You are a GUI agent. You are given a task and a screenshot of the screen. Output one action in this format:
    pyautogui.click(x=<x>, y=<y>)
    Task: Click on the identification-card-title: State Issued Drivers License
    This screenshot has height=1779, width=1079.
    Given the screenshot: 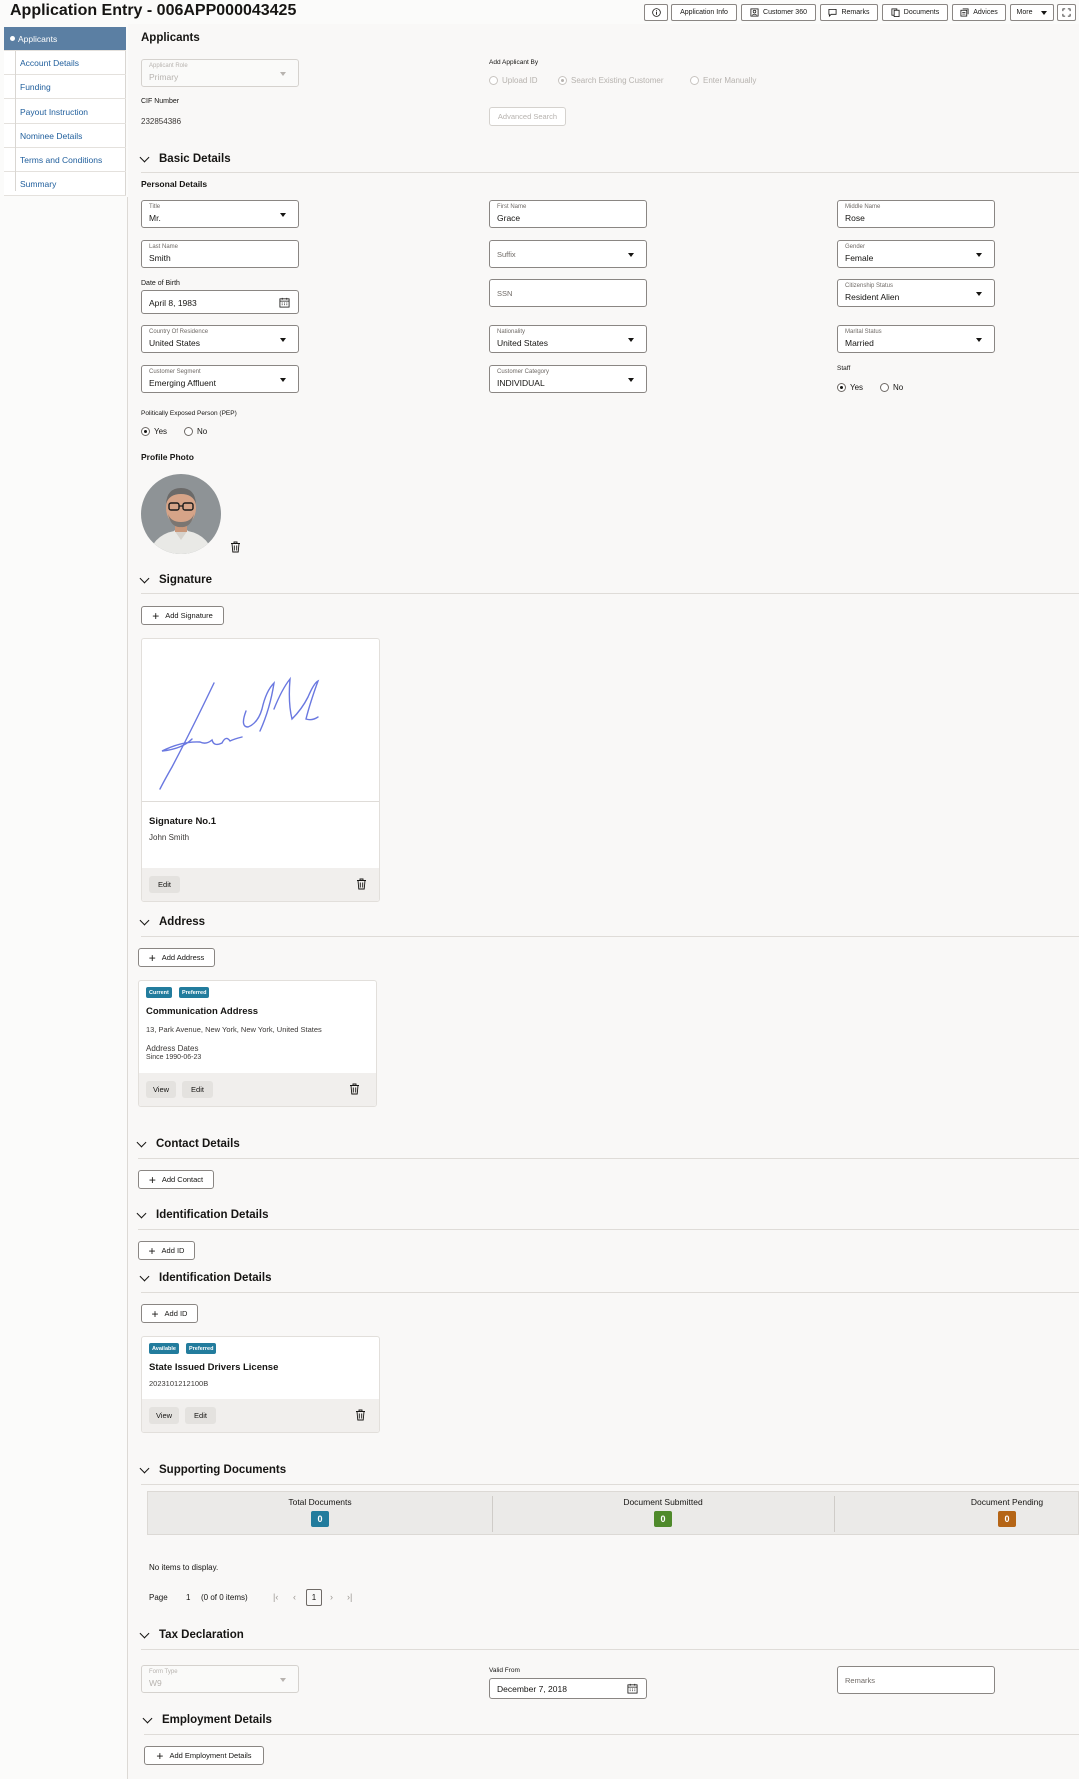 What is the action you would take?
    pyautogui.click(x=214, y=1367)
    